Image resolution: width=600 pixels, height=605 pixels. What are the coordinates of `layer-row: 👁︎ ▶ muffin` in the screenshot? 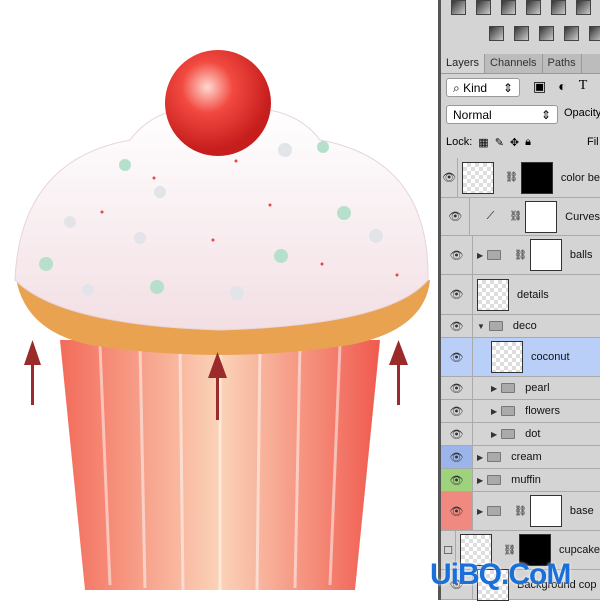 It's located at (520, 480).